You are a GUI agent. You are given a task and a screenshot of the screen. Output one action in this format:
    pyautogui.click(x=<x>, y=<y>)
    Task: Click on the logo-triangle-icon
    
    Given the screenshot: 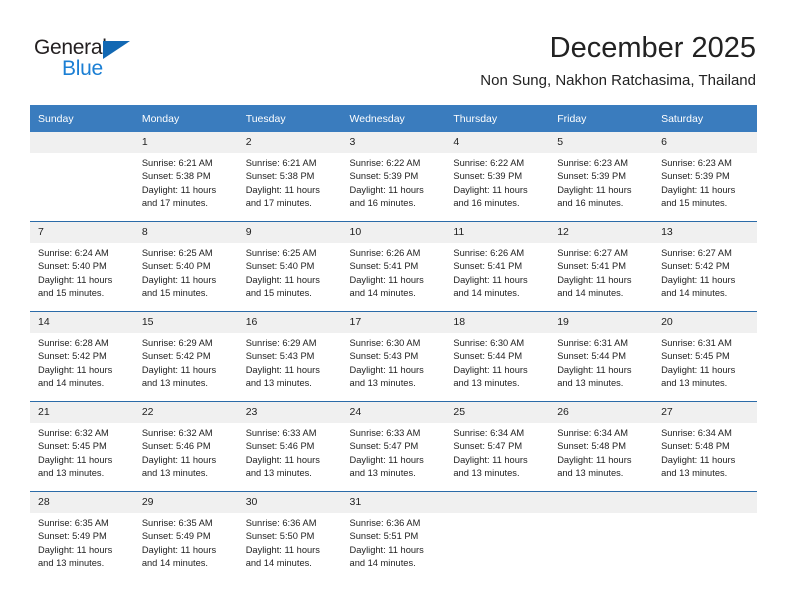 What is the action you would take?
    pyautogui.click(x=116, y=50)
    